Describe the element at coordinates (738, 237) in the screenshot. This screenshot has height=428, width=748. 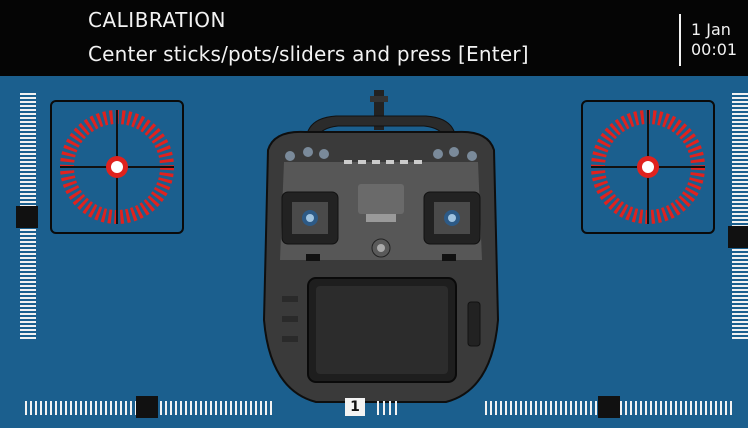
I see `right-slider-thumb` at that location.